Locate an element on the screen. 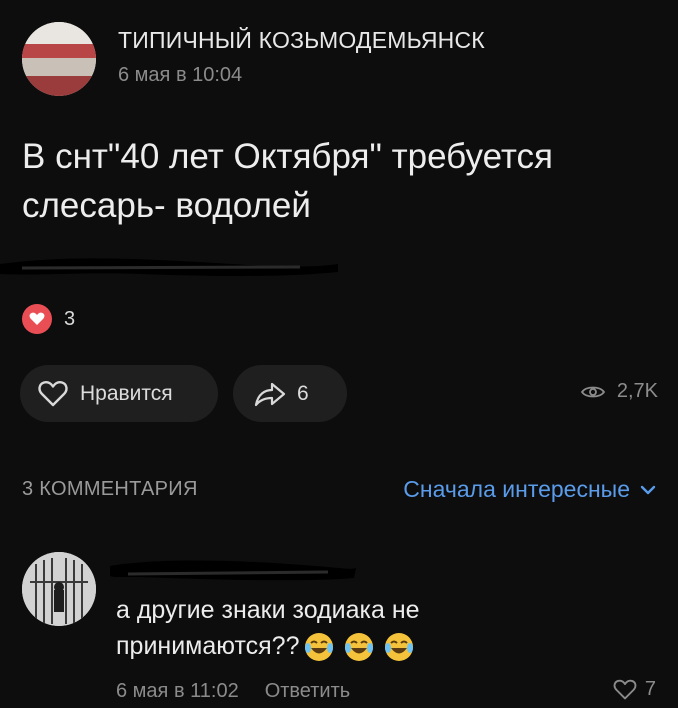  commenter-avatar is located at coordinates (59, 589).